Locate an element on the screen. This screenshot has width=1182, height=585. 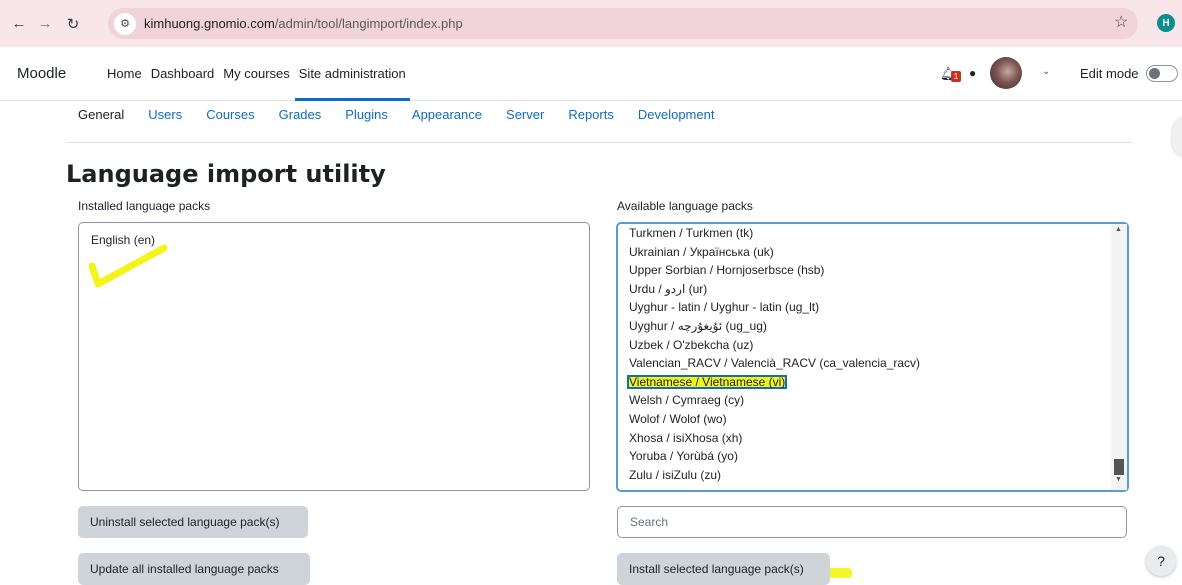
list-item: Urdu / اردو (ur) is located at coordinates (869, 289).